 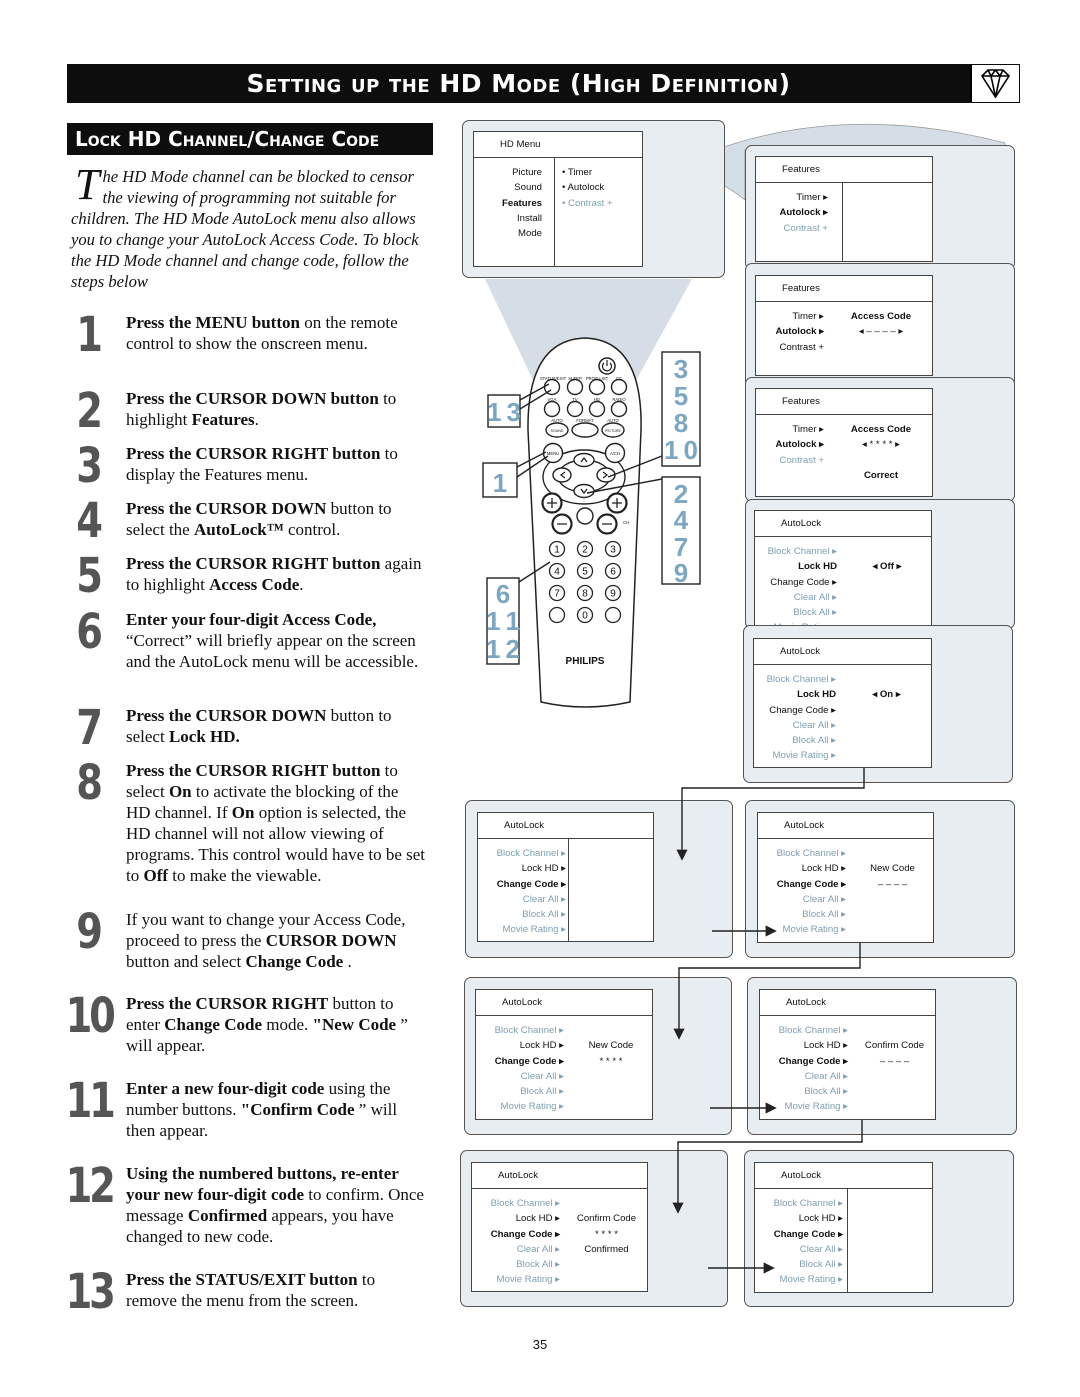 I want to click on callout-step-number: 5, so click(x=681, y=396).